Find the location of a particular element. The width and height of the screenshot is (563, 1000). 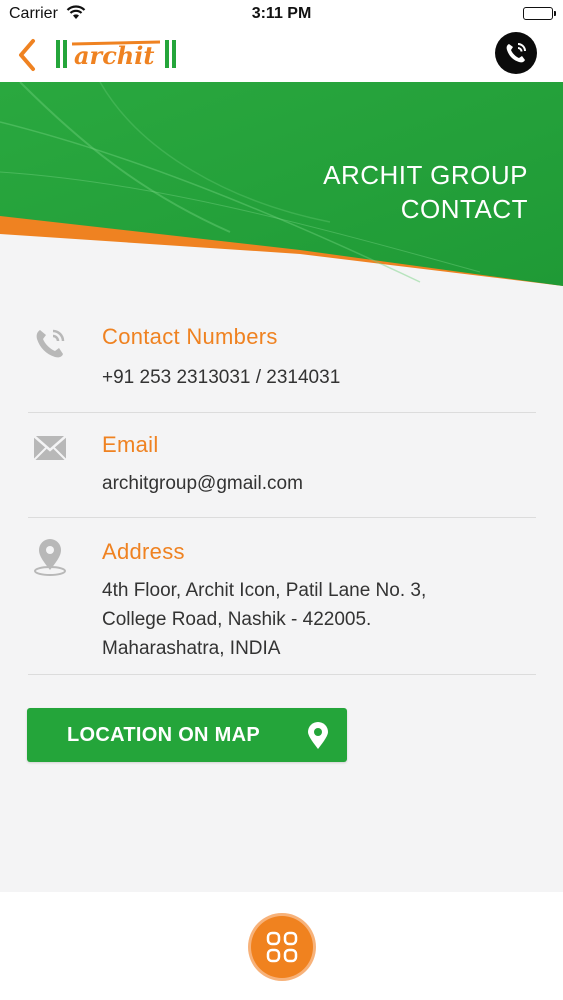

email-value: architgroup@gmail.com is located at coordinates (202, 483).